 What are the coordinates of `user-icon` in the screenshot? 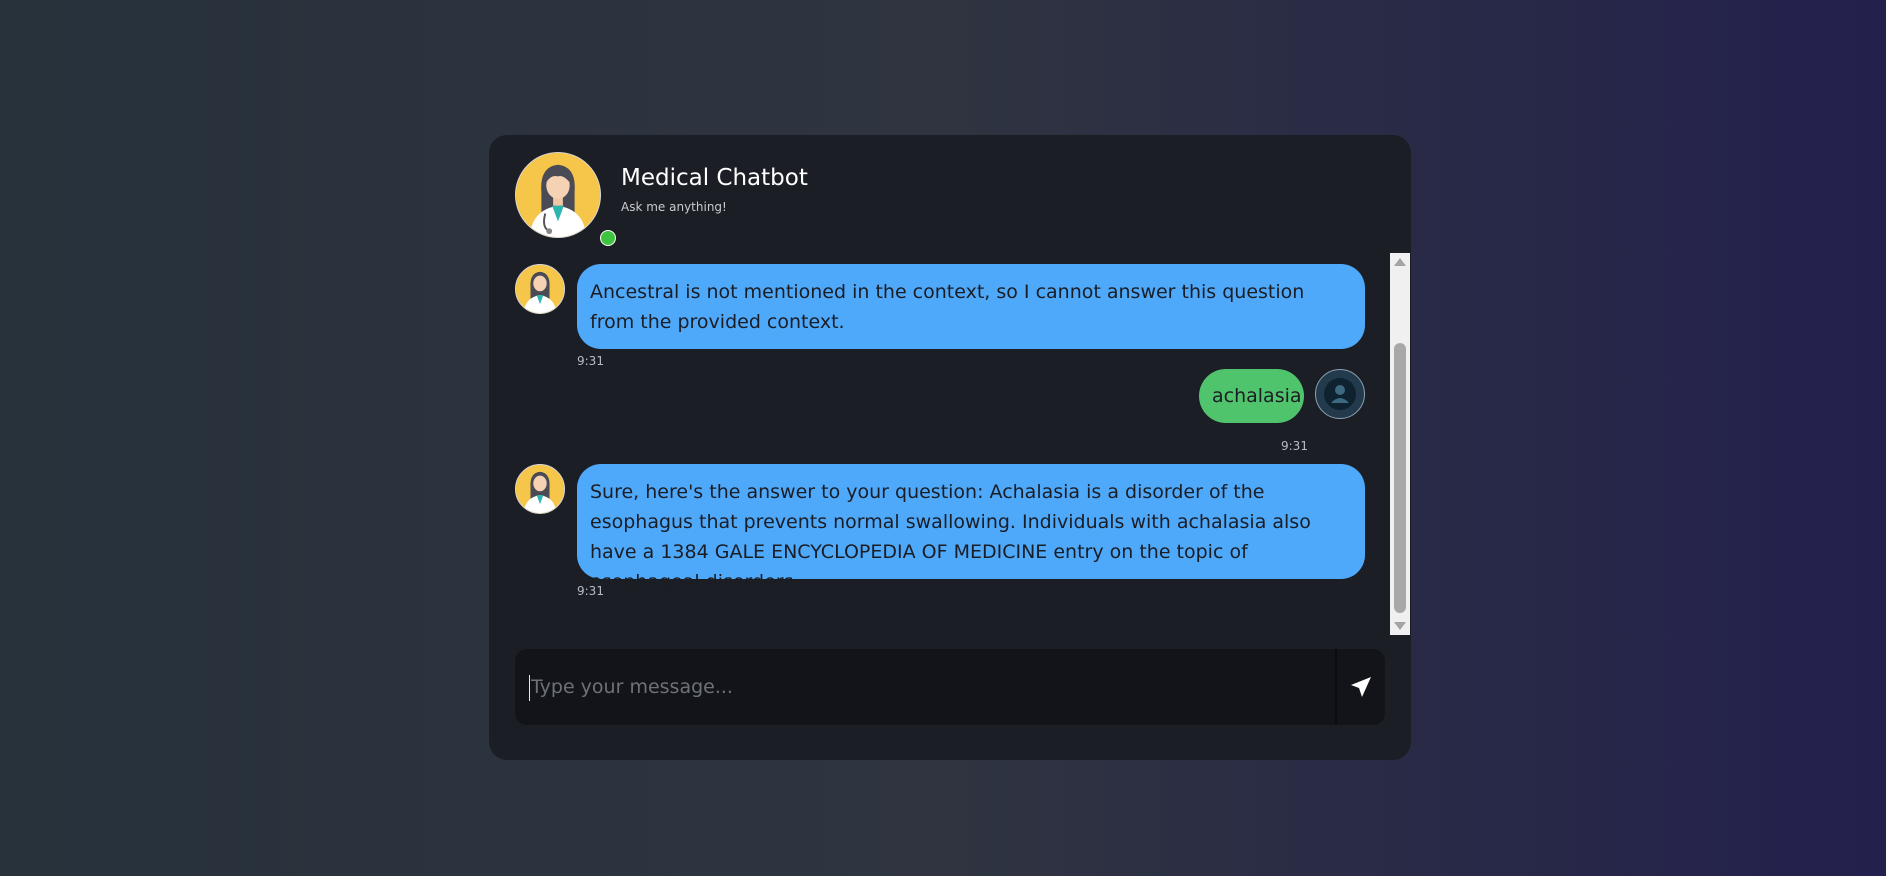 It's located at (1340, 394).